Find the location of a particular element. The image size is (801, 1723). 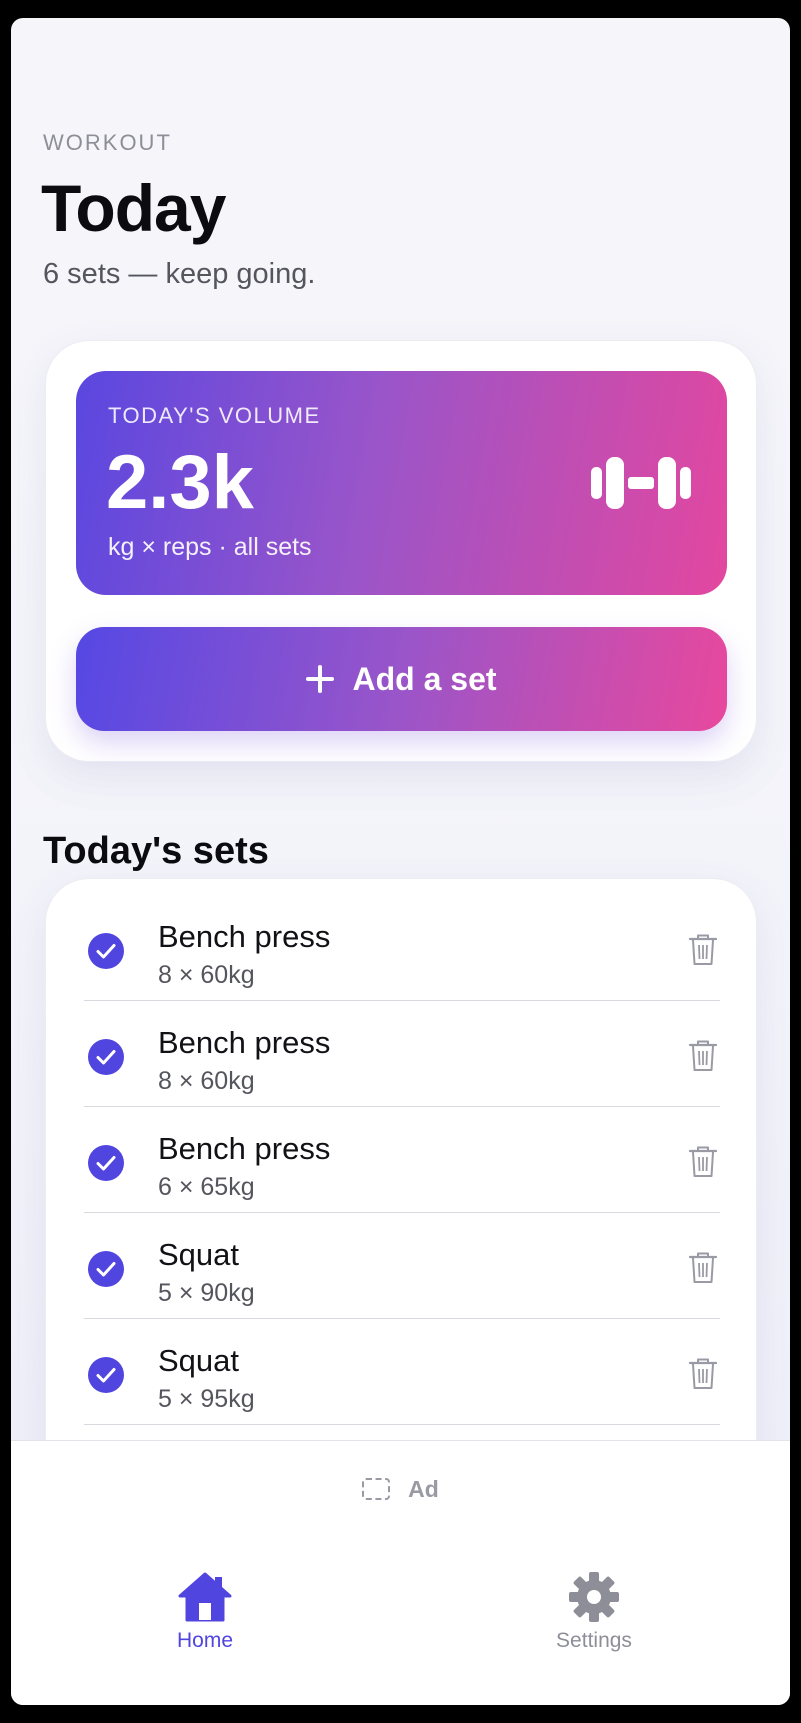

plus-icon is located at coordinates (320, 679).